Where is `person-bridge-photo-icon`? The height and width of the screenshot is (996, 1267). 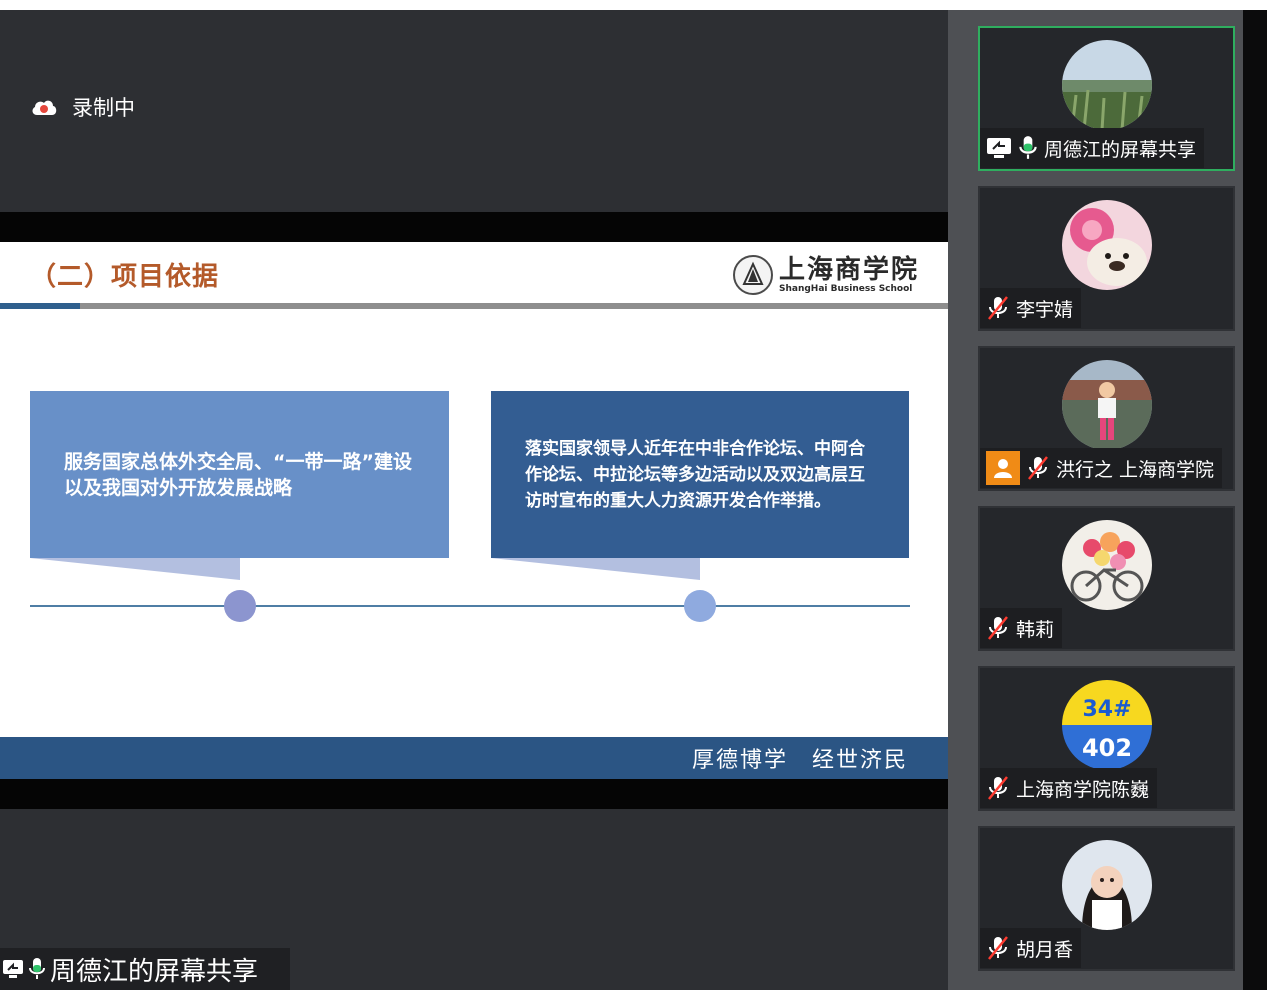 person-bridge-photo-icon is located at coordinates (1107, 405).